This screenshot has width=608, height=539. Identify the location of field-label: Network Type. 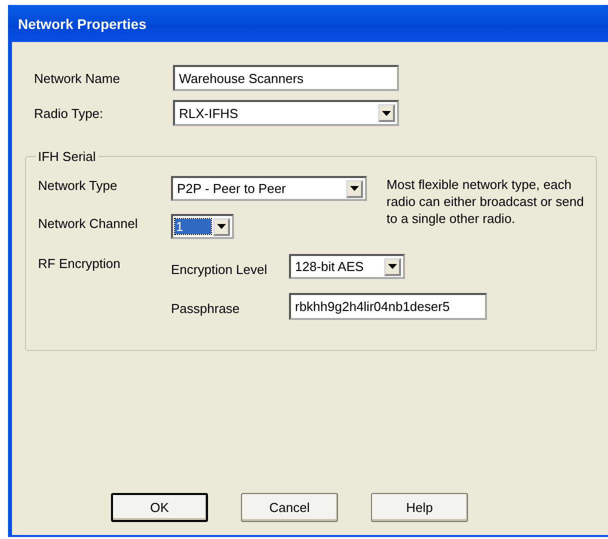
(78, 185).